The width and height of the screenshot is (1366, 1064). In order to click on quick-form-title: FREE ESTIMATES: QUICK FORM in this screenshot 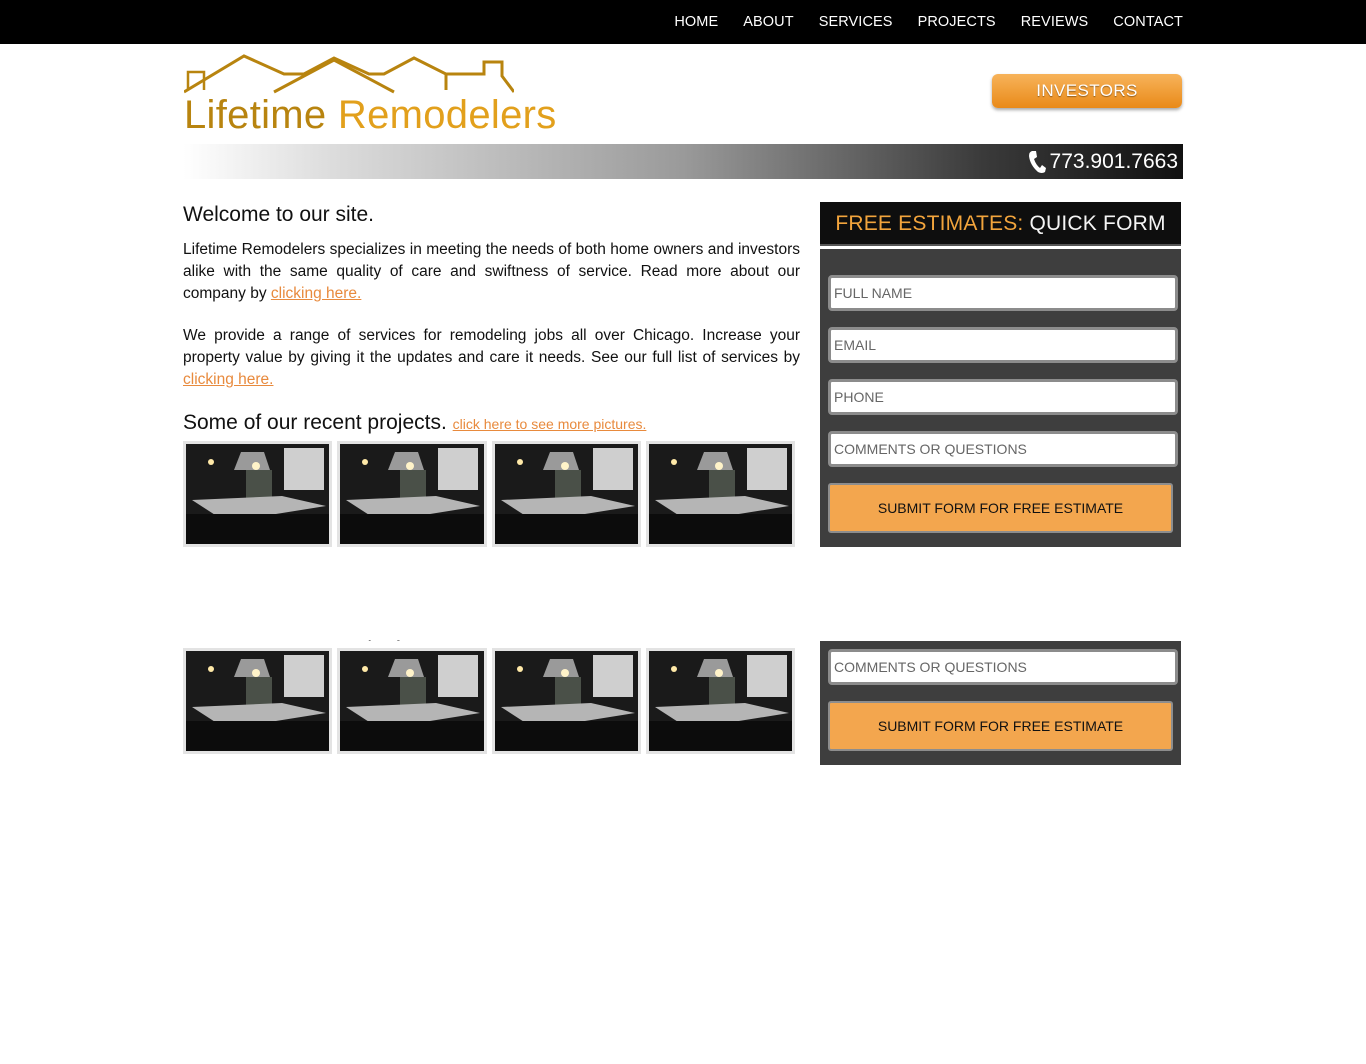, I will do `click(1000, 224)`.